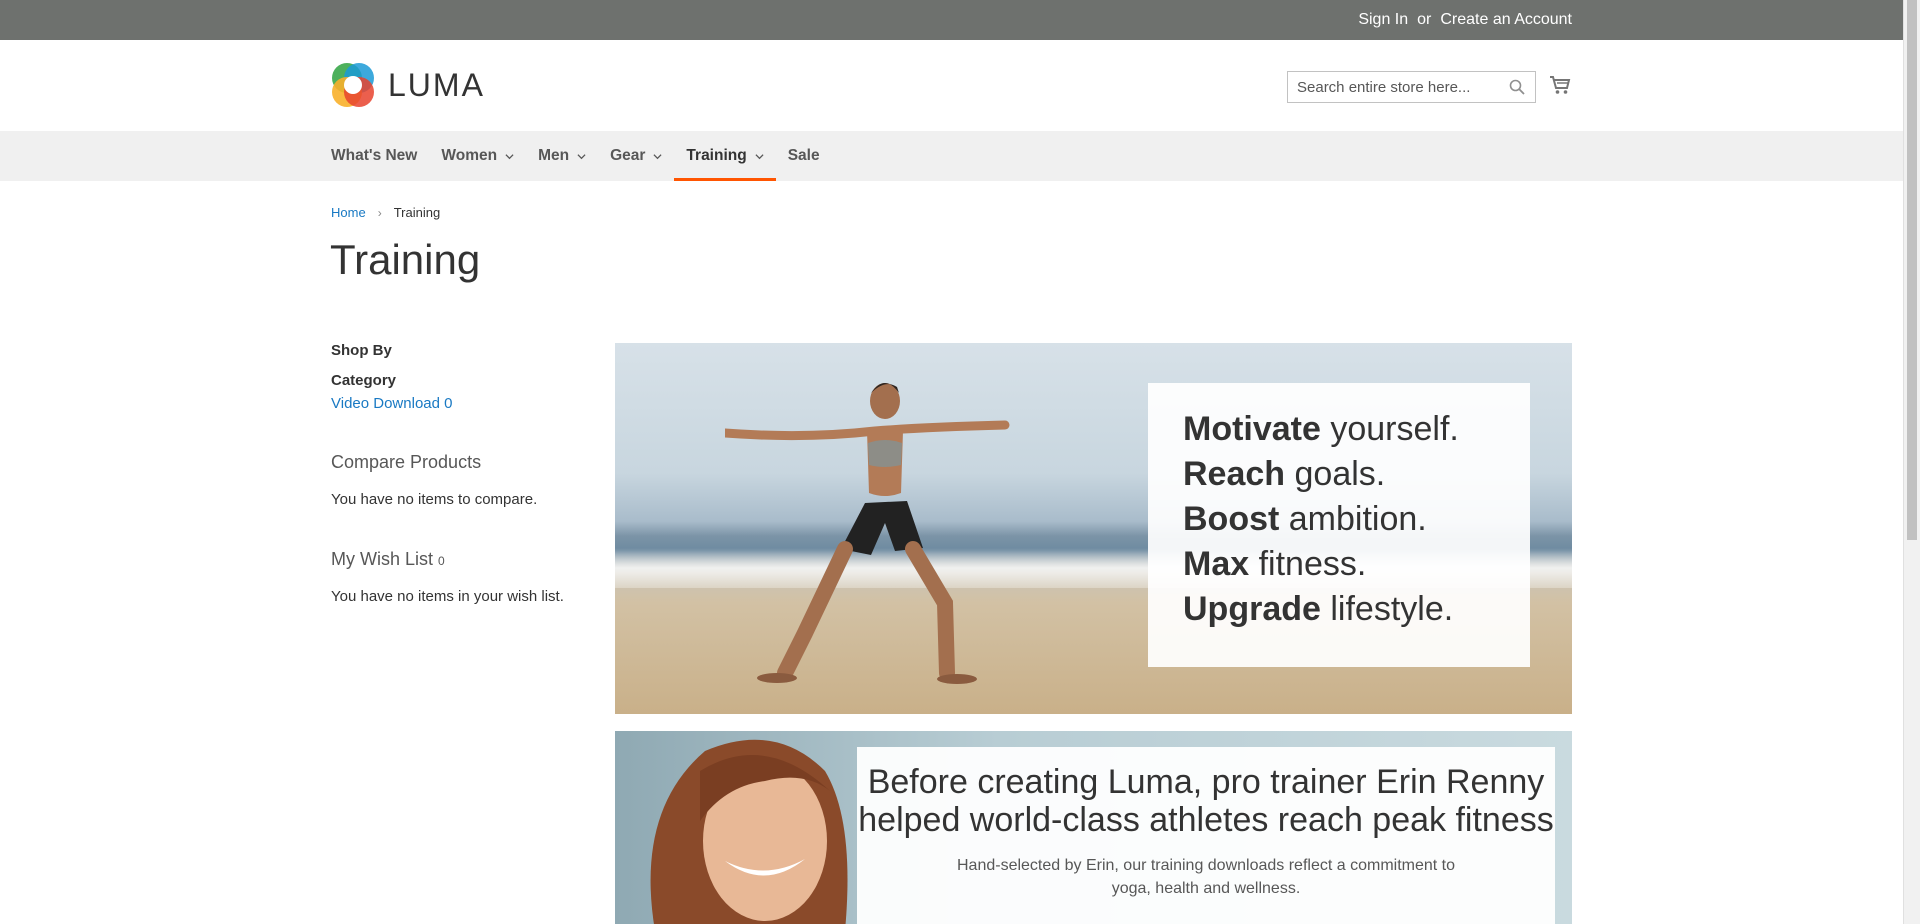 This screenshot has width=1920, height=924. What do you see at coordinates (1234, 474) in the screenshot?
I see `motivation-line-bold: Reach` at bounding box center [1234, 474].